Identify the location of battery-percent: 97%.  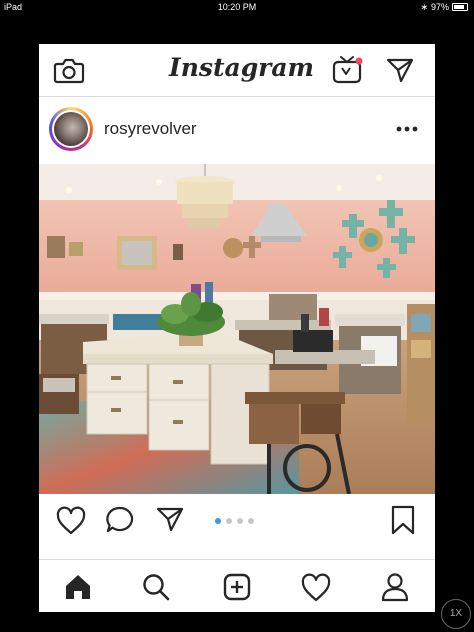
(439, 7).